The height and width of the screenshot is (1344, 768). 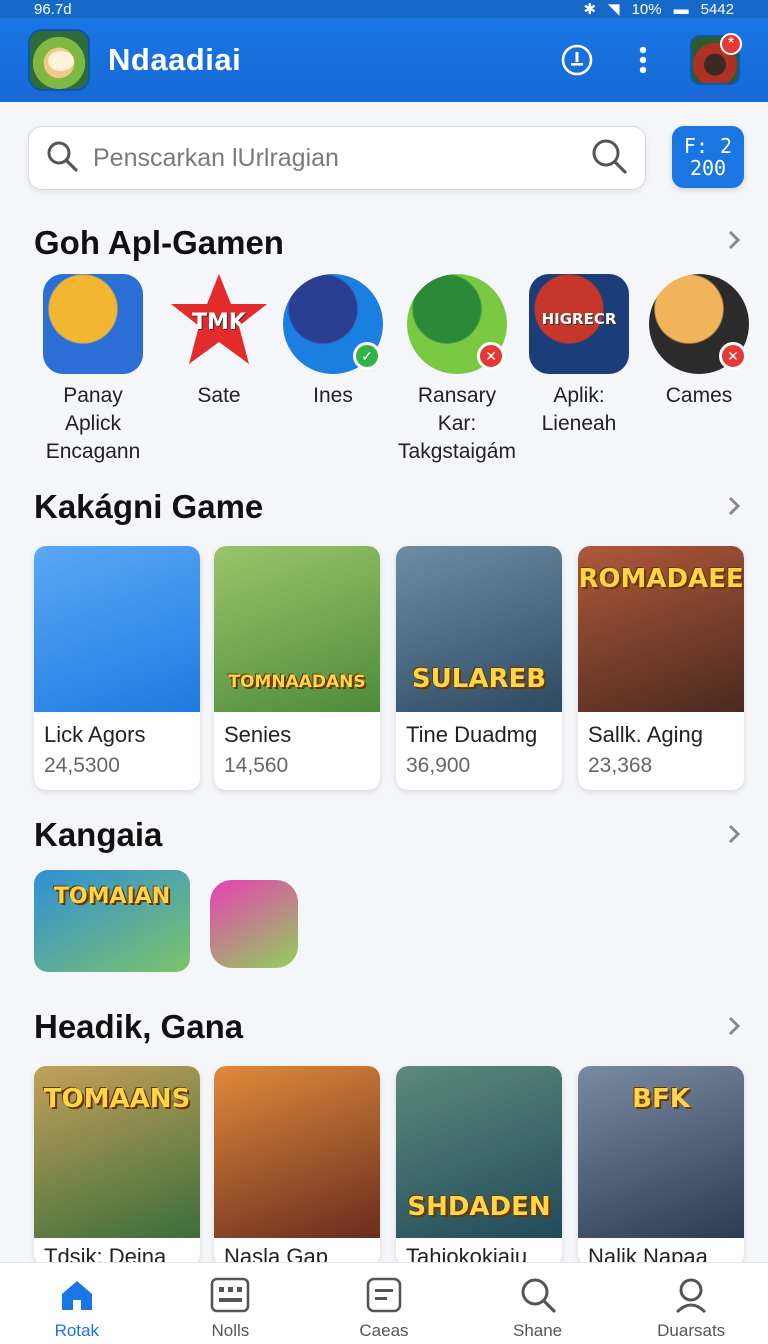 I want to click on app-item: ✕ Cames, so click(x=699, y=342).